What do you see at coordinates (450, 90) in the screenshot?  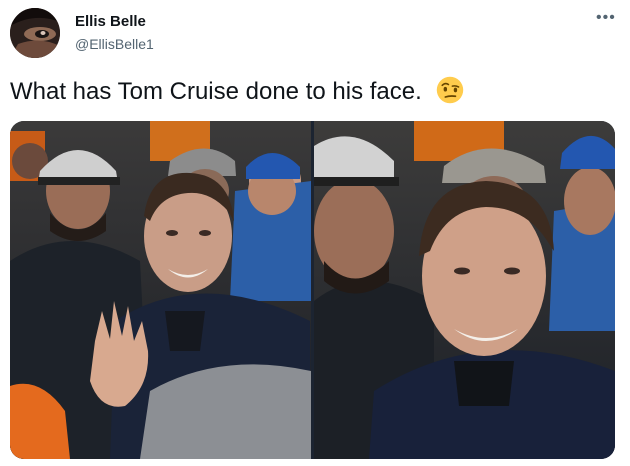 I see `face-with-raised-eyebrow-icon` at bounding box center [450, 90].